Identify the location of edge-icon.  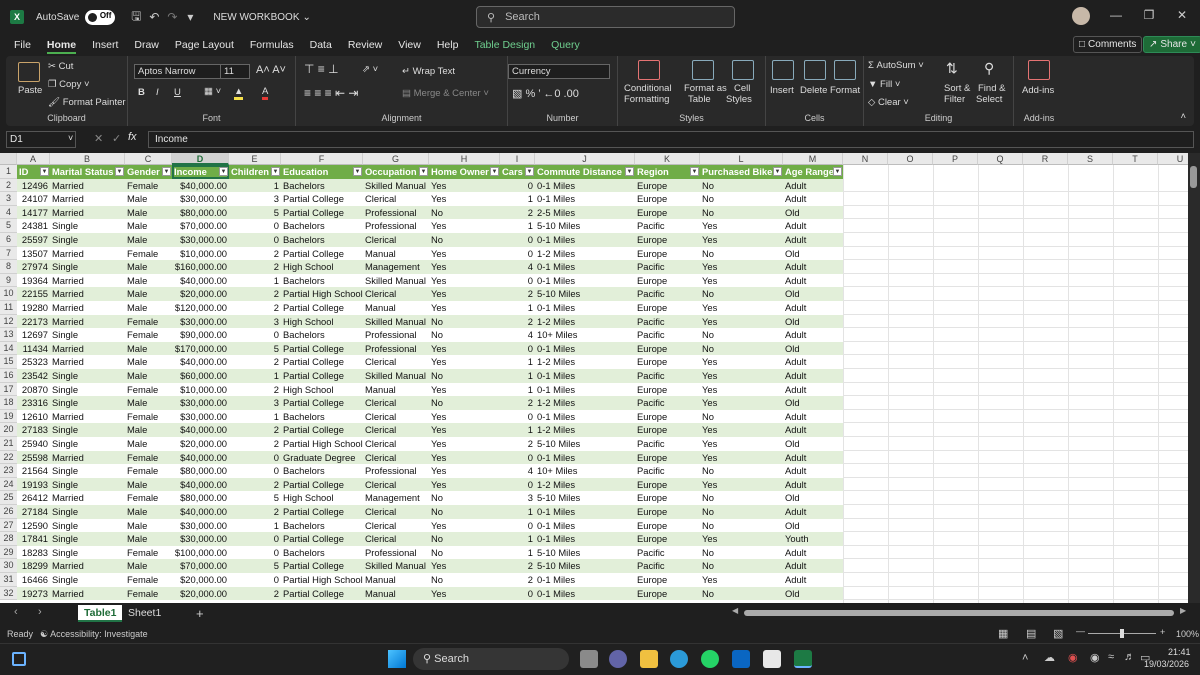
(679, 659).